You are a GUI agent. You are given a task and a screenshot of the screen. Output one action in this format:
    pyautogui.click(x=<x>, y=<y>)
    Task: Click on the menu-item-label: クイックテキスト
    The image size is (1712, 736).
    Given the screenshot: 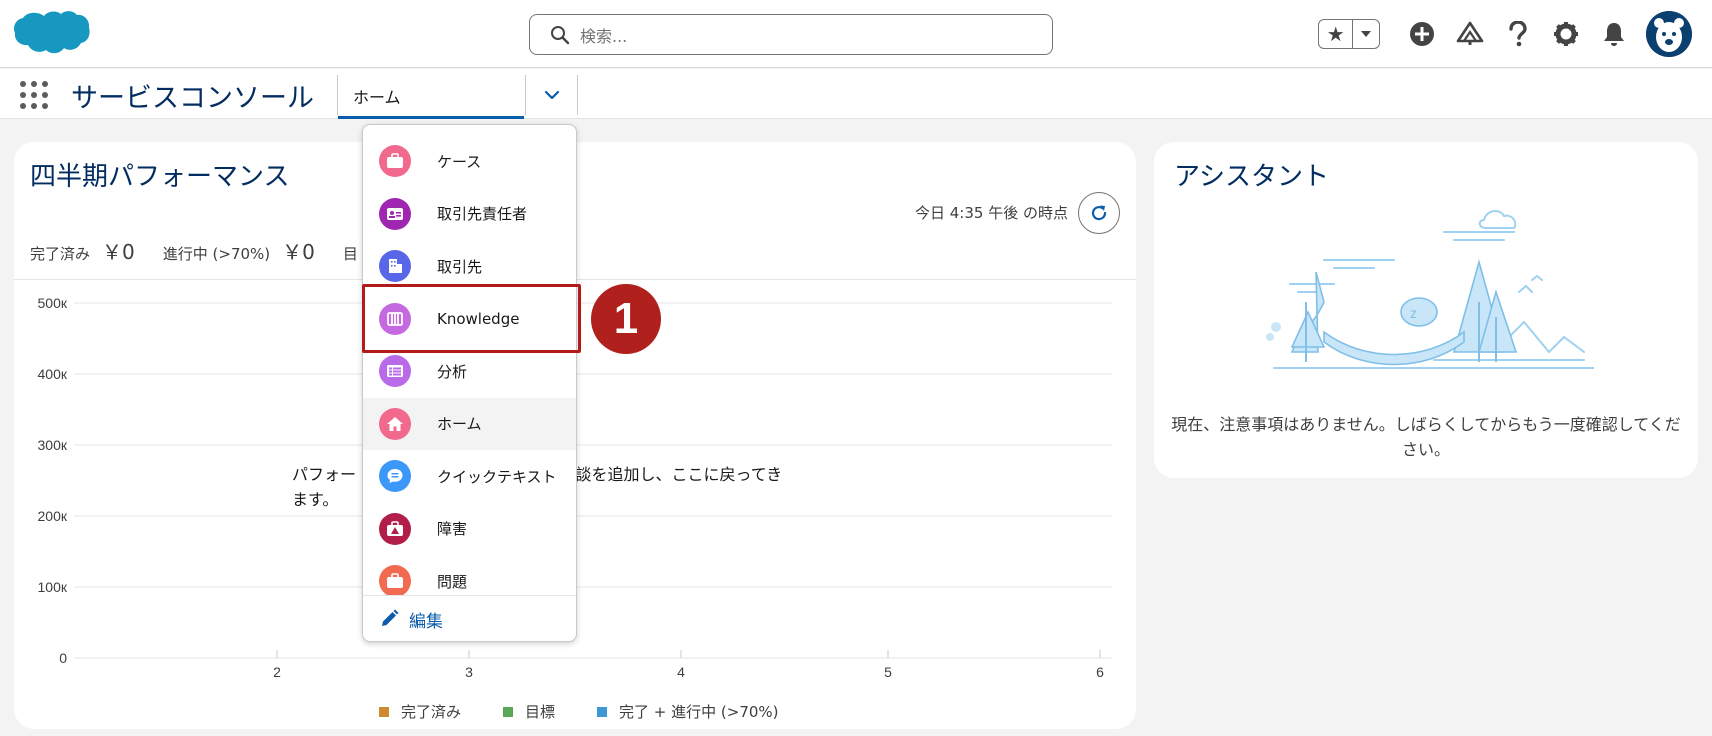 What is the action you would take?
    pyautogui.click(x=497, y=476)
    